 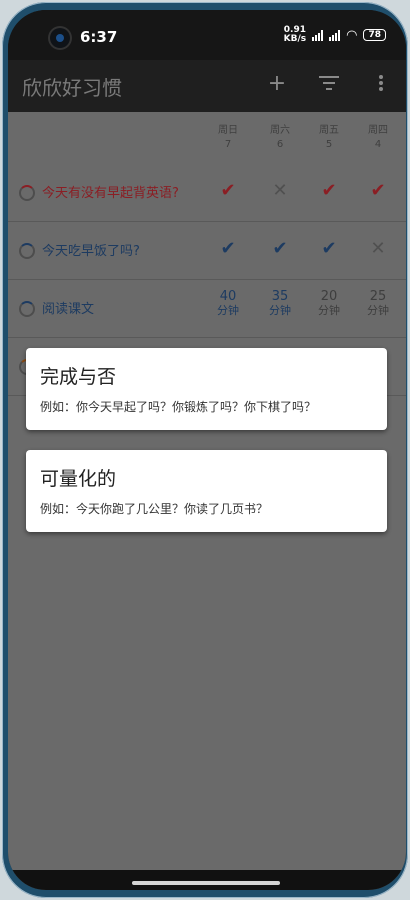 What do you see at coordinates (154, 509) in the screenshot?
I see `option-description: 例如：今天你跑了几公里？你读了几页书？` at bounding box center [154, 509].